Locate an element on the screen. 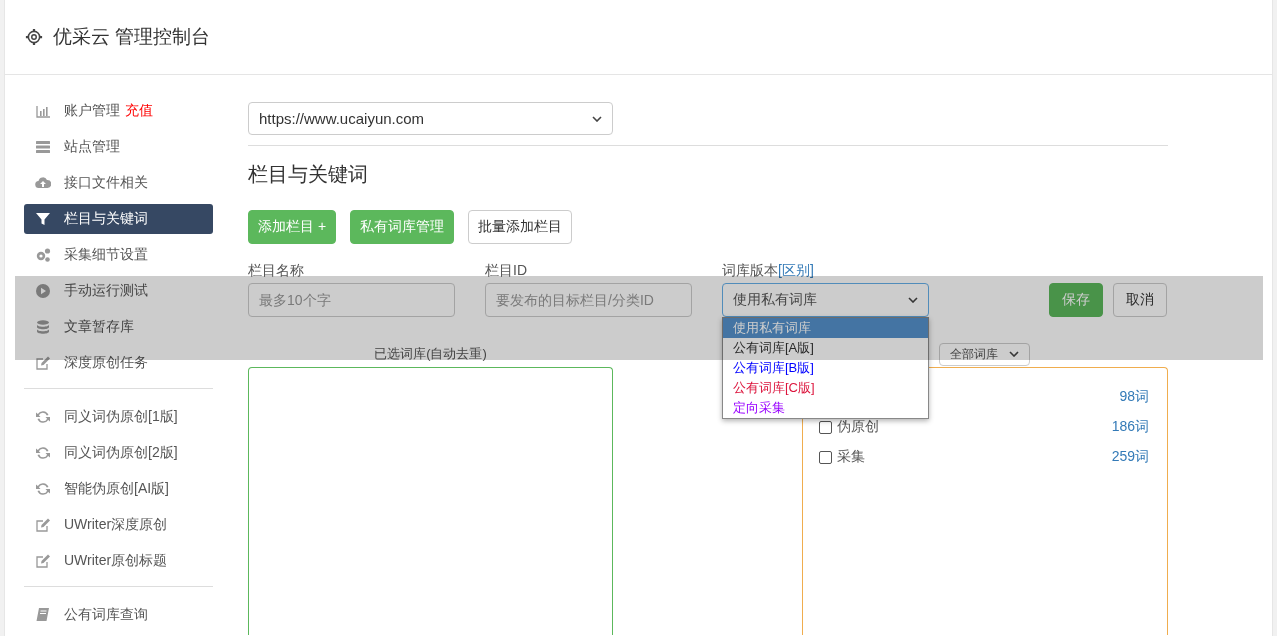 The height and width of the screenshot is (636, 1277). cancel-button: 取消 is located at coordinates (1140, 300).